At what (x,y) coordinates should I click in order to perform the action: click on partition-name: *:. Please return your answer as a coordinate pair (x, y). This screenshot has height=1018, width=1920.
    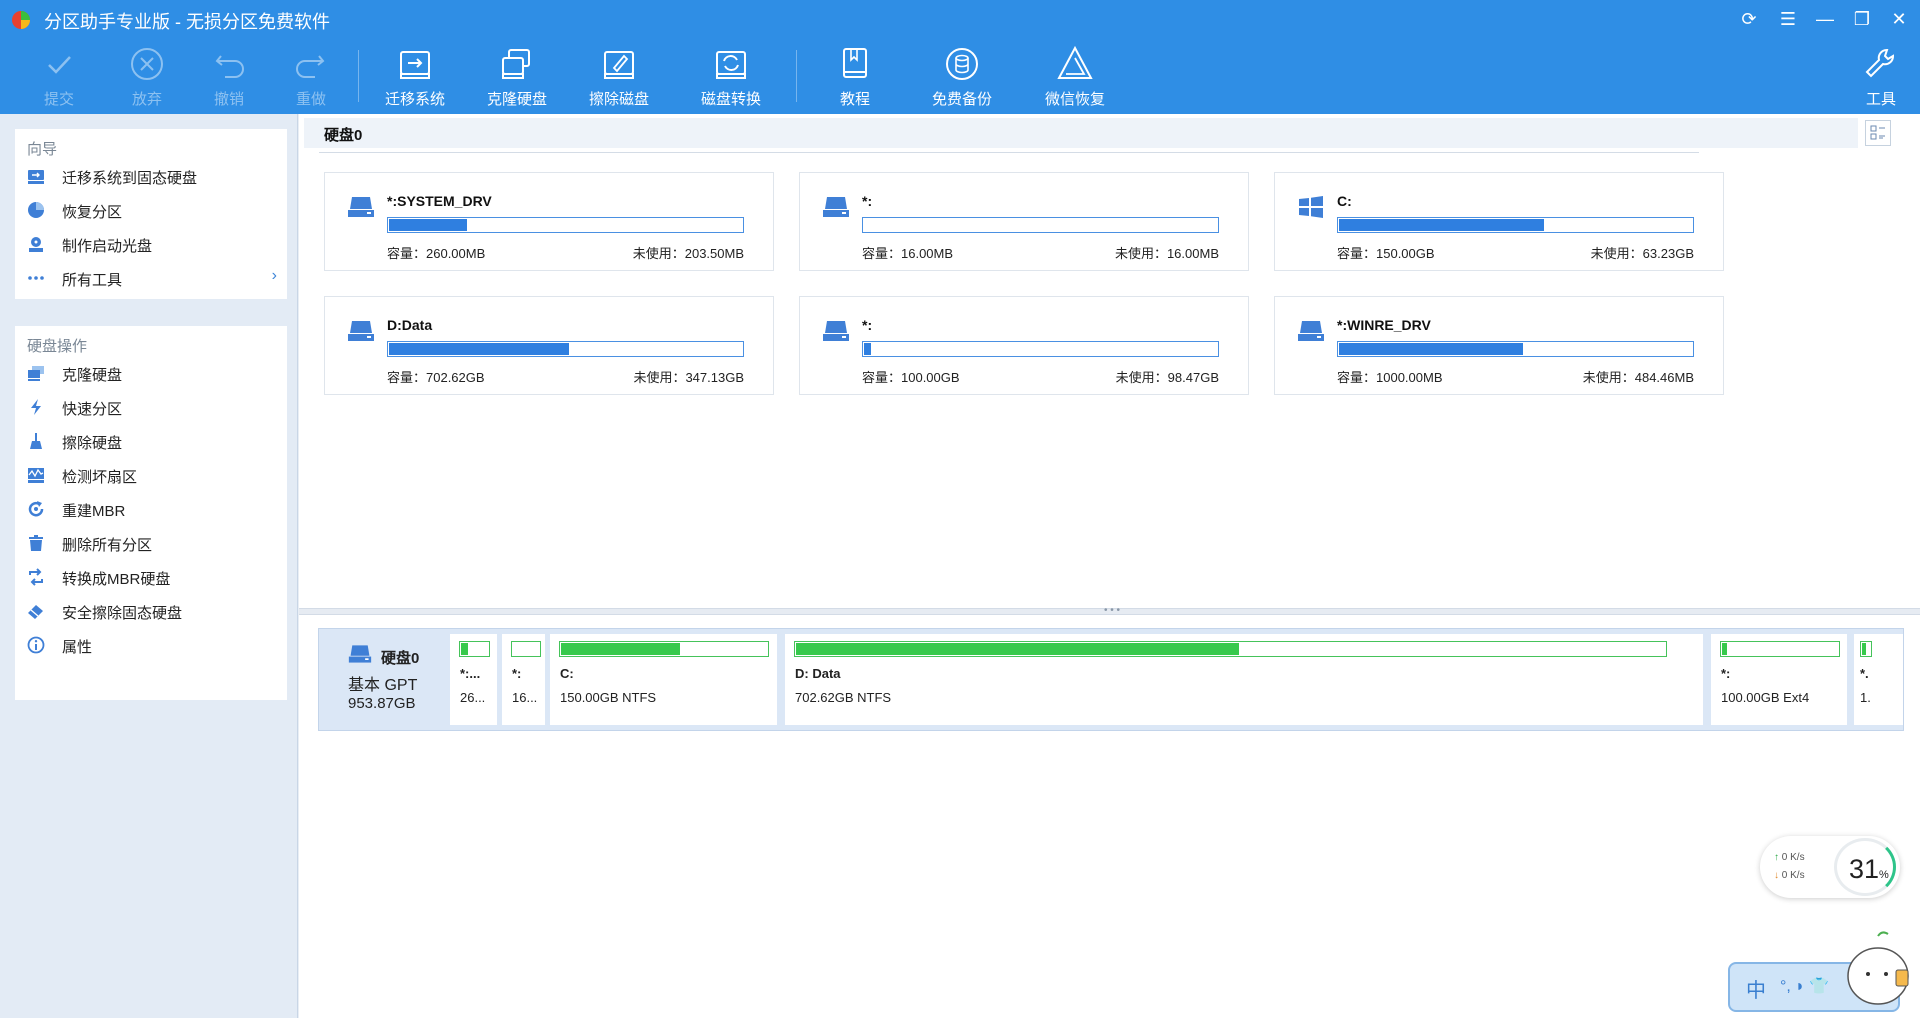
    Looking at the image, I should click on (867, 325).